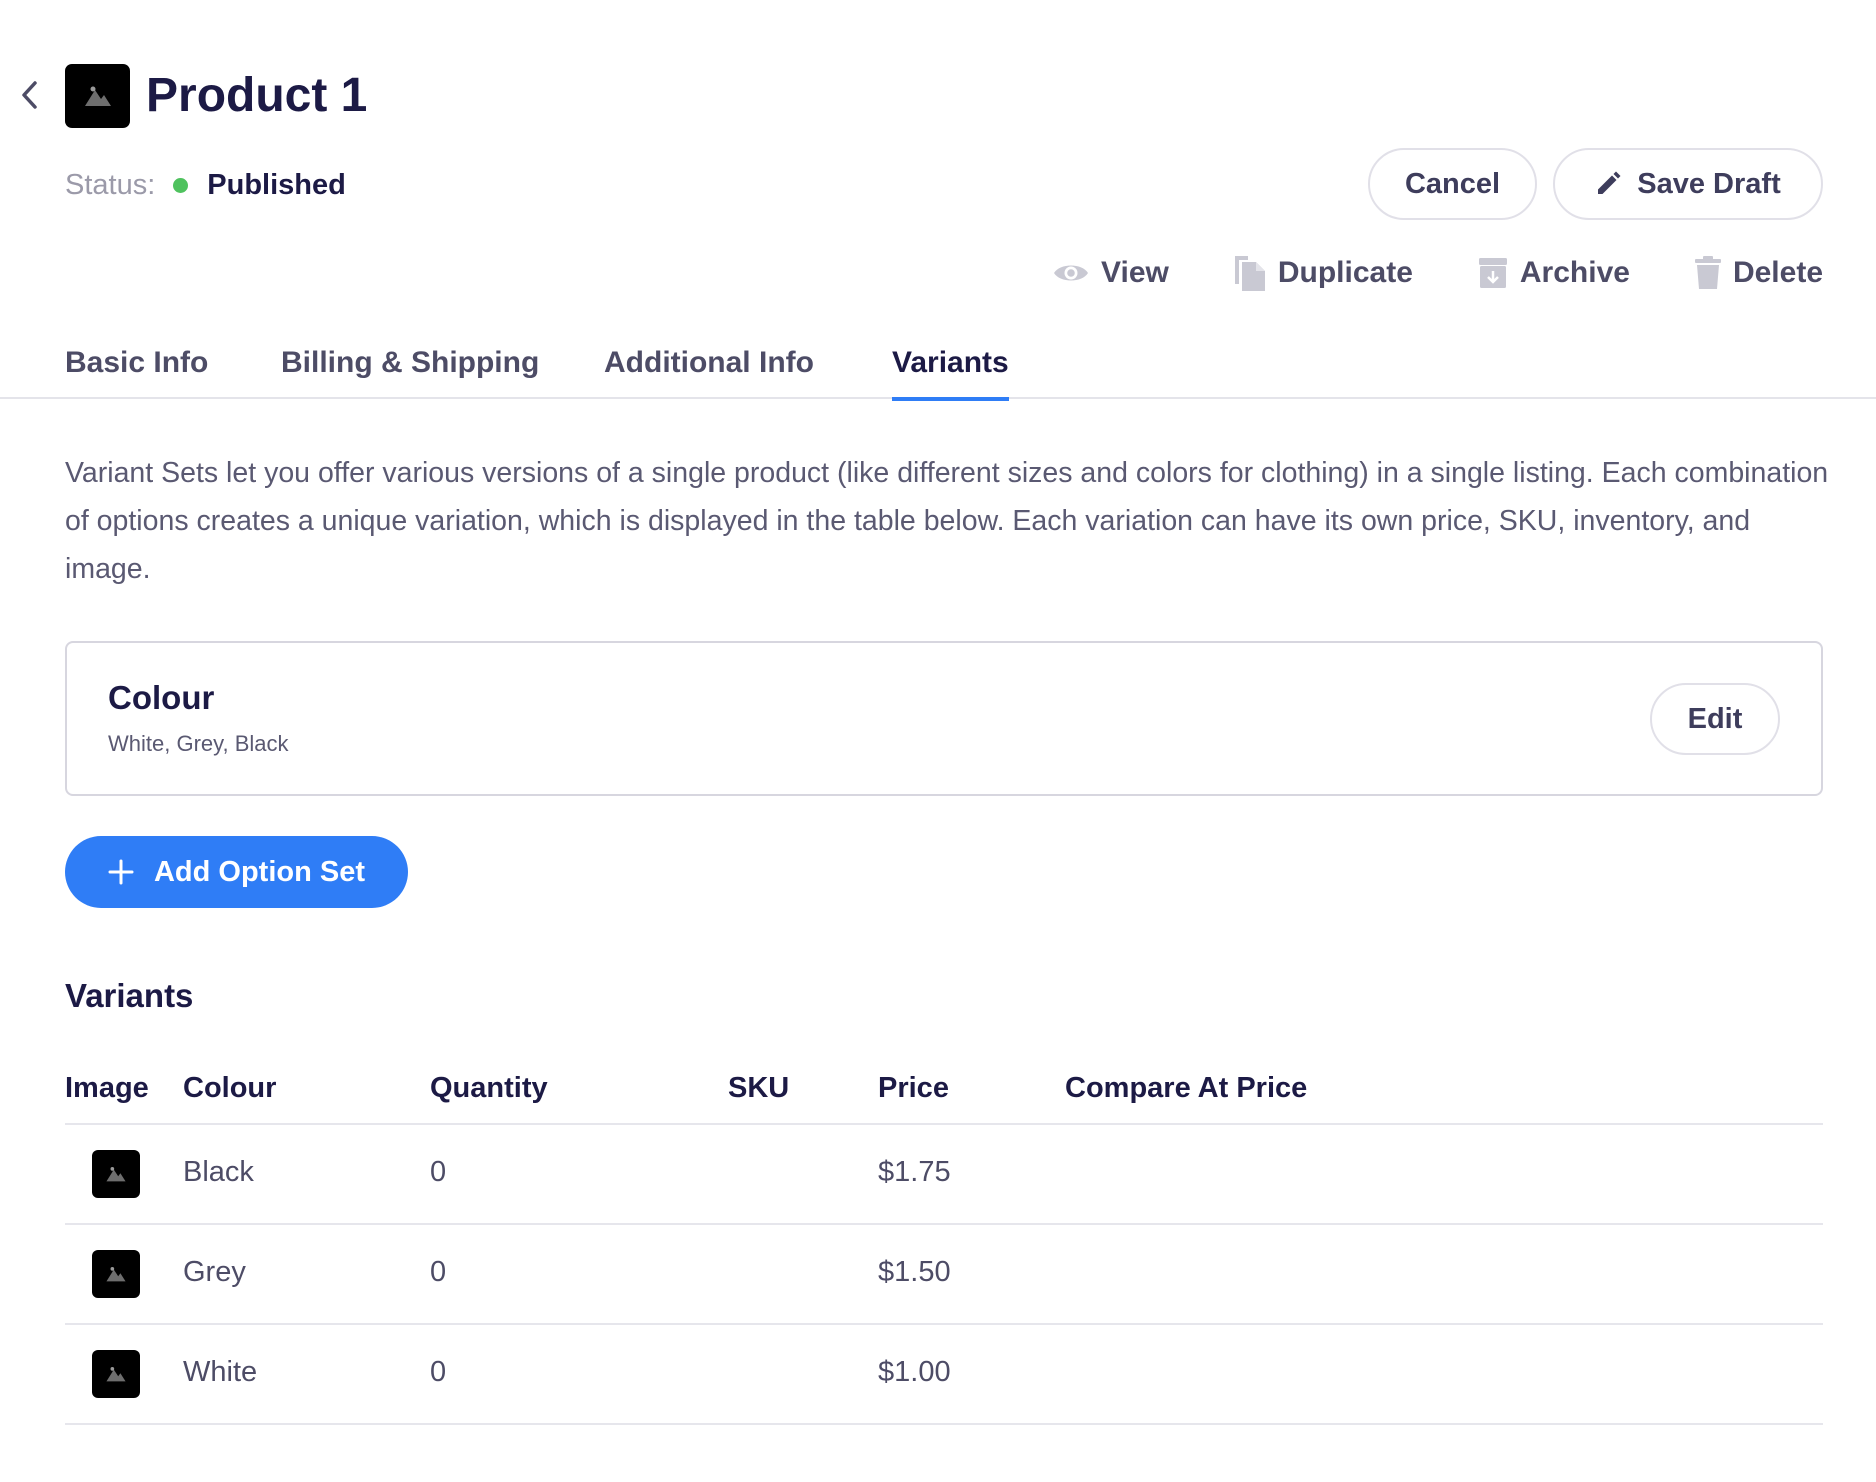 This screenshot has width=1876, height=1482. Describe the element at coordinates (1250, 273) in the screenshot. I see `copy-icon` at that location.